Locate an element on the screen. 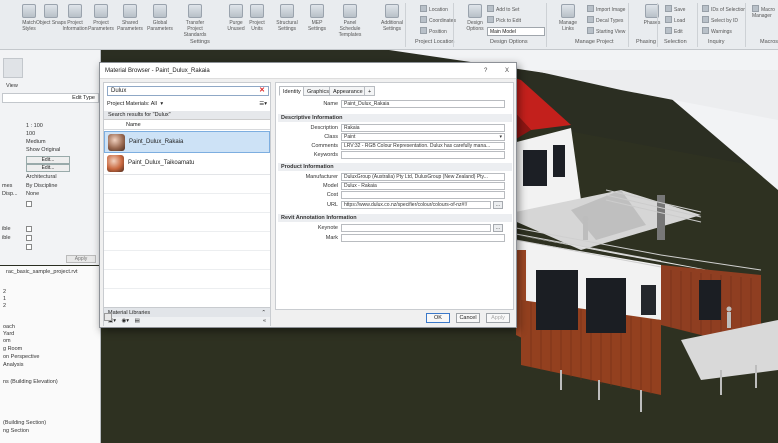 Image resolution: width=778 pixels, height=443 pixels. ribbon-button: Transfer Project Standards is located at coordinates (195, 21).